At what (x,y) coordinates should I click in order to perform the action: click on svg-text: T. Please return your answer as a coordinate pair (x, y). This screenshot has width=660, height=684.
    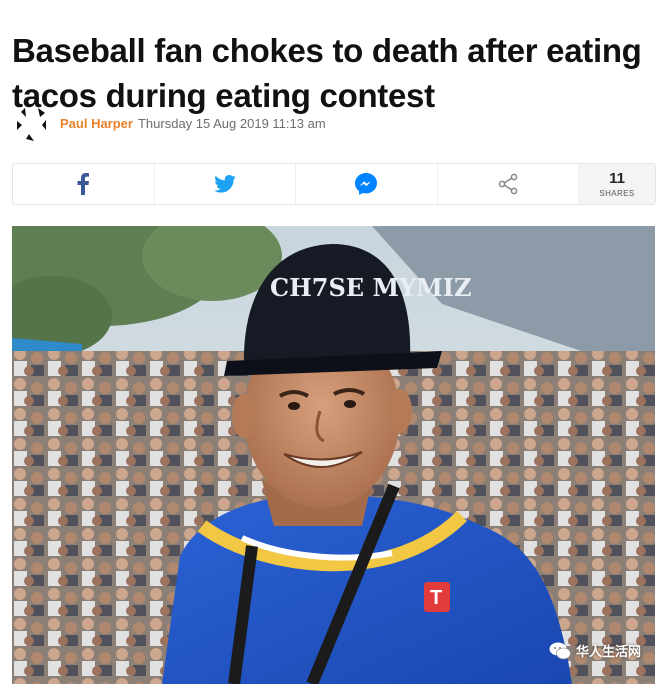
    Looking at the image, I should click on (436, 598).